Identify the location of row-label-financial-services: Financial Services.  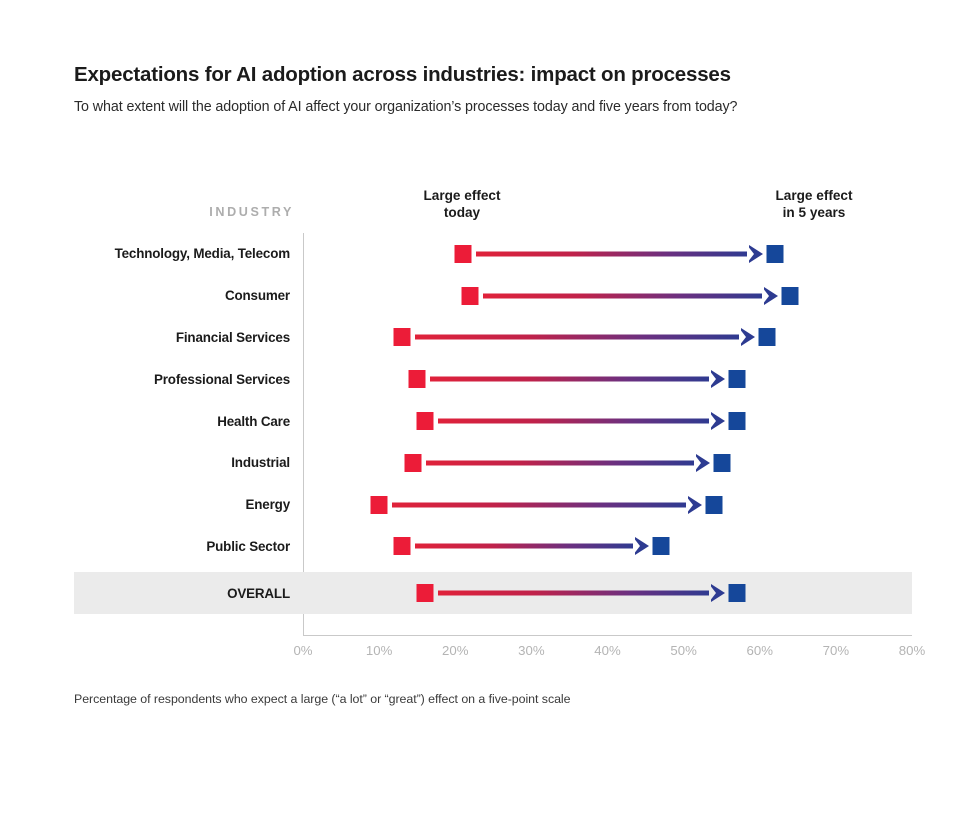
(232, 337).